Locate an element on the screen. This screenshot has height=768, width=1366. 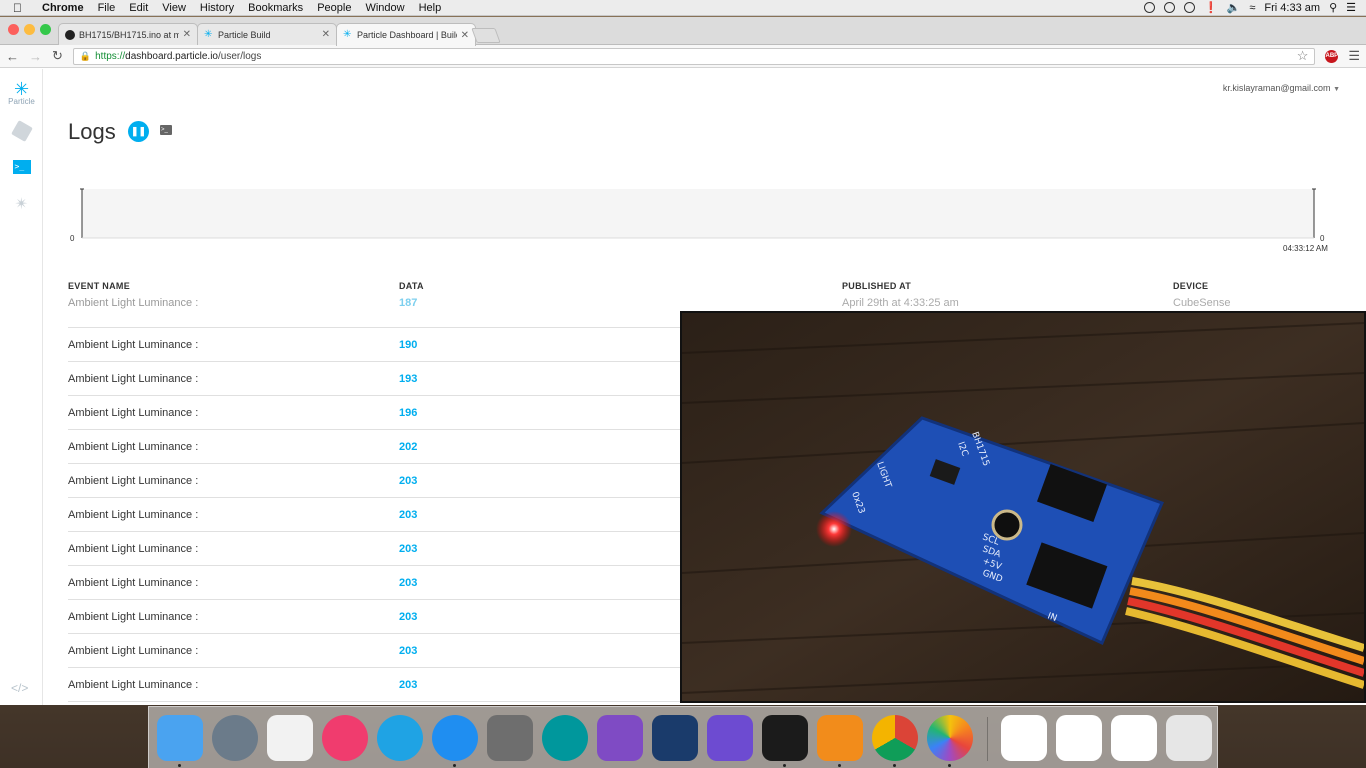
nav-logs: >_ is located at coordinates (21, 167).